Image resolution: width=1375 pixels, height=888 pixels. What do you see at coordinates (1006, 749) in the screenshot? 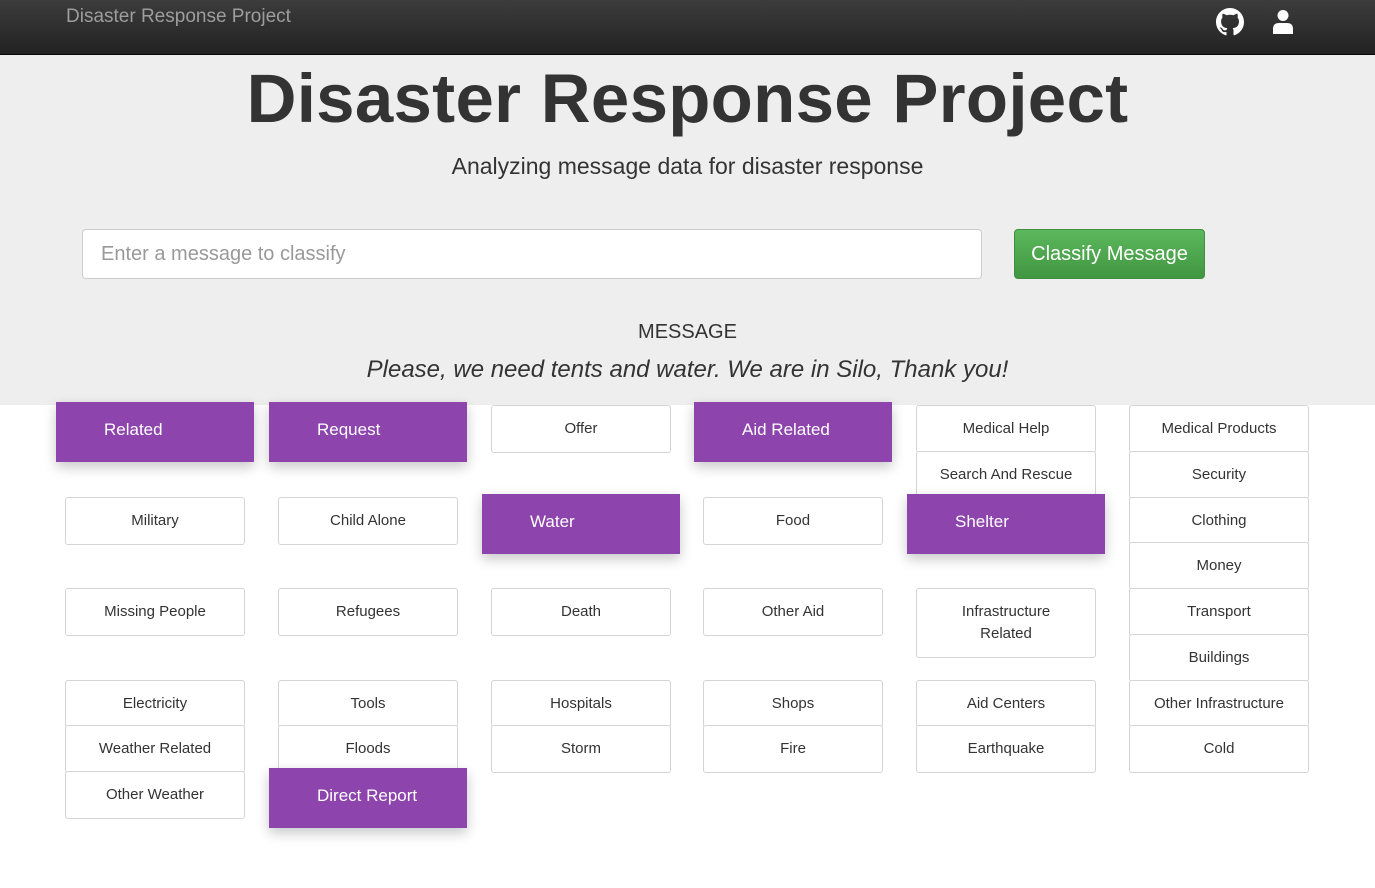
I see `category-earthquake: Earthquake` at bounding box center [1006, 749].